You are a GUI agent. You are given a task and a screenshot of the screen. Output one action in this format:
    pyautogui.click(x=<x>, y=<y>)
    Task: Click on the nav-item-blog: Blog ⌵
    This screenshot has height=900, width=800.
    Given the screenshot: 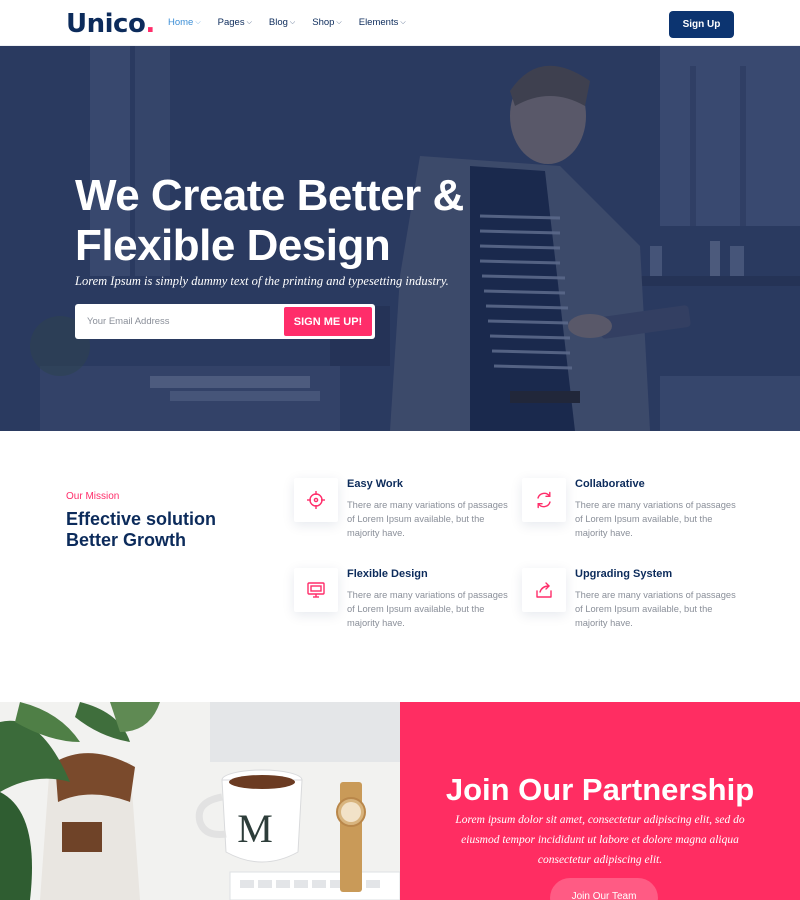 What is the action you would take?
    pyautogui.click(x=282, y=22)
    